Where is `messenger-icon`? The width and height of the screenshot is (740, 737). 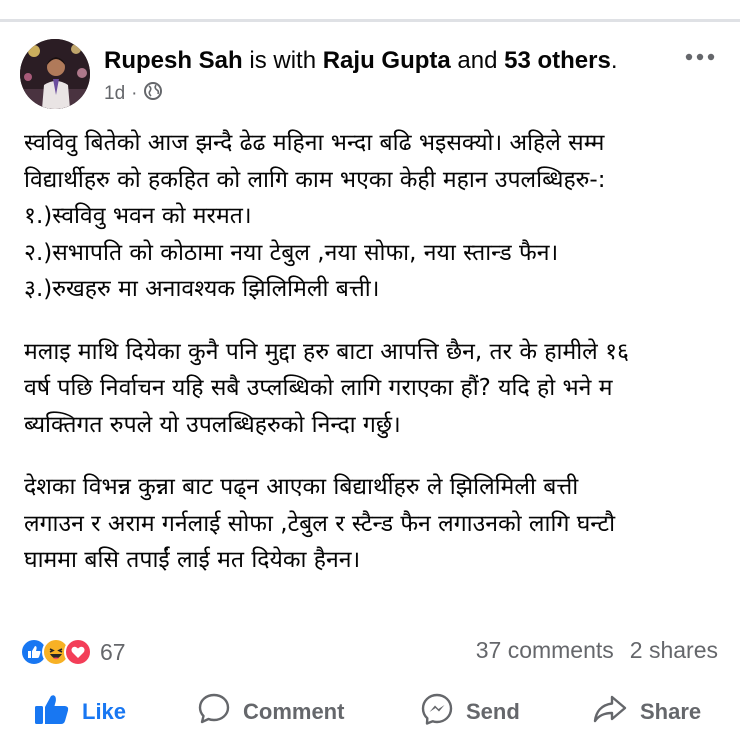 messenger-icon is located at coordinates (437, 712).